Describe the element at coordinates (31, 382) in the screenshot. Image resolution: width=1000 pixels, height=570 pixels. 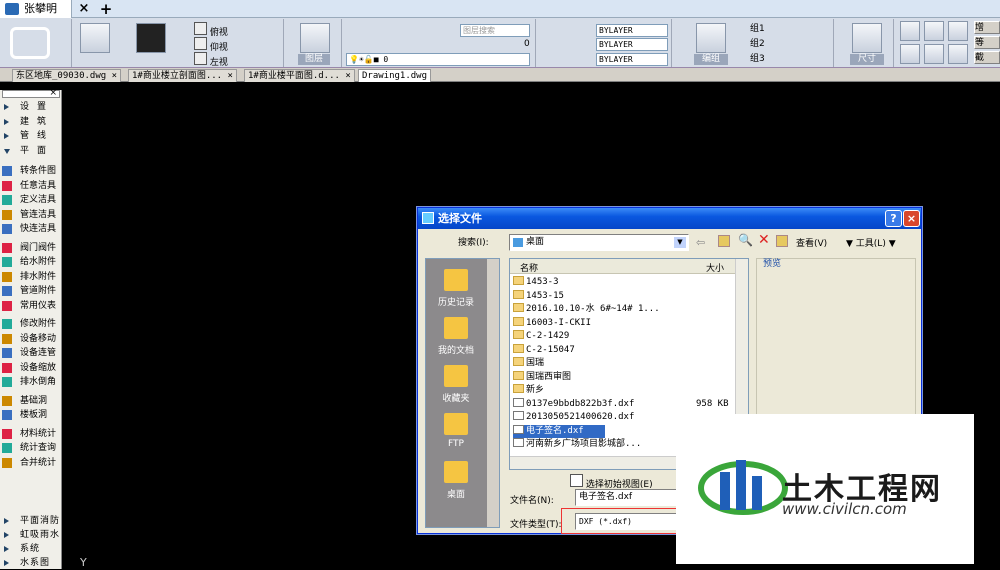
I see `sidebar-tool-item: 排水倒角` at that location.